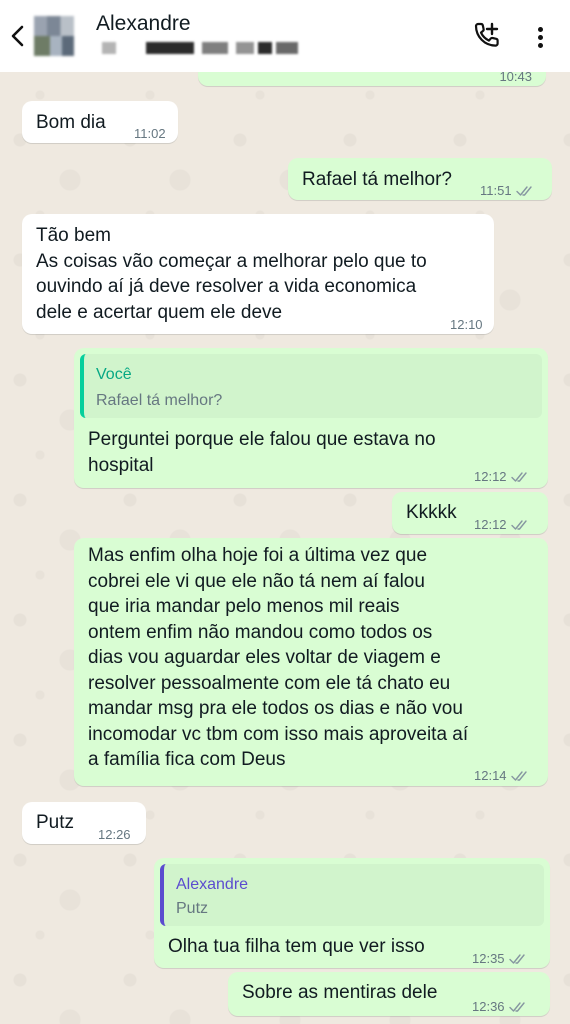  I want to click on add-call-button, so click(486, 36).